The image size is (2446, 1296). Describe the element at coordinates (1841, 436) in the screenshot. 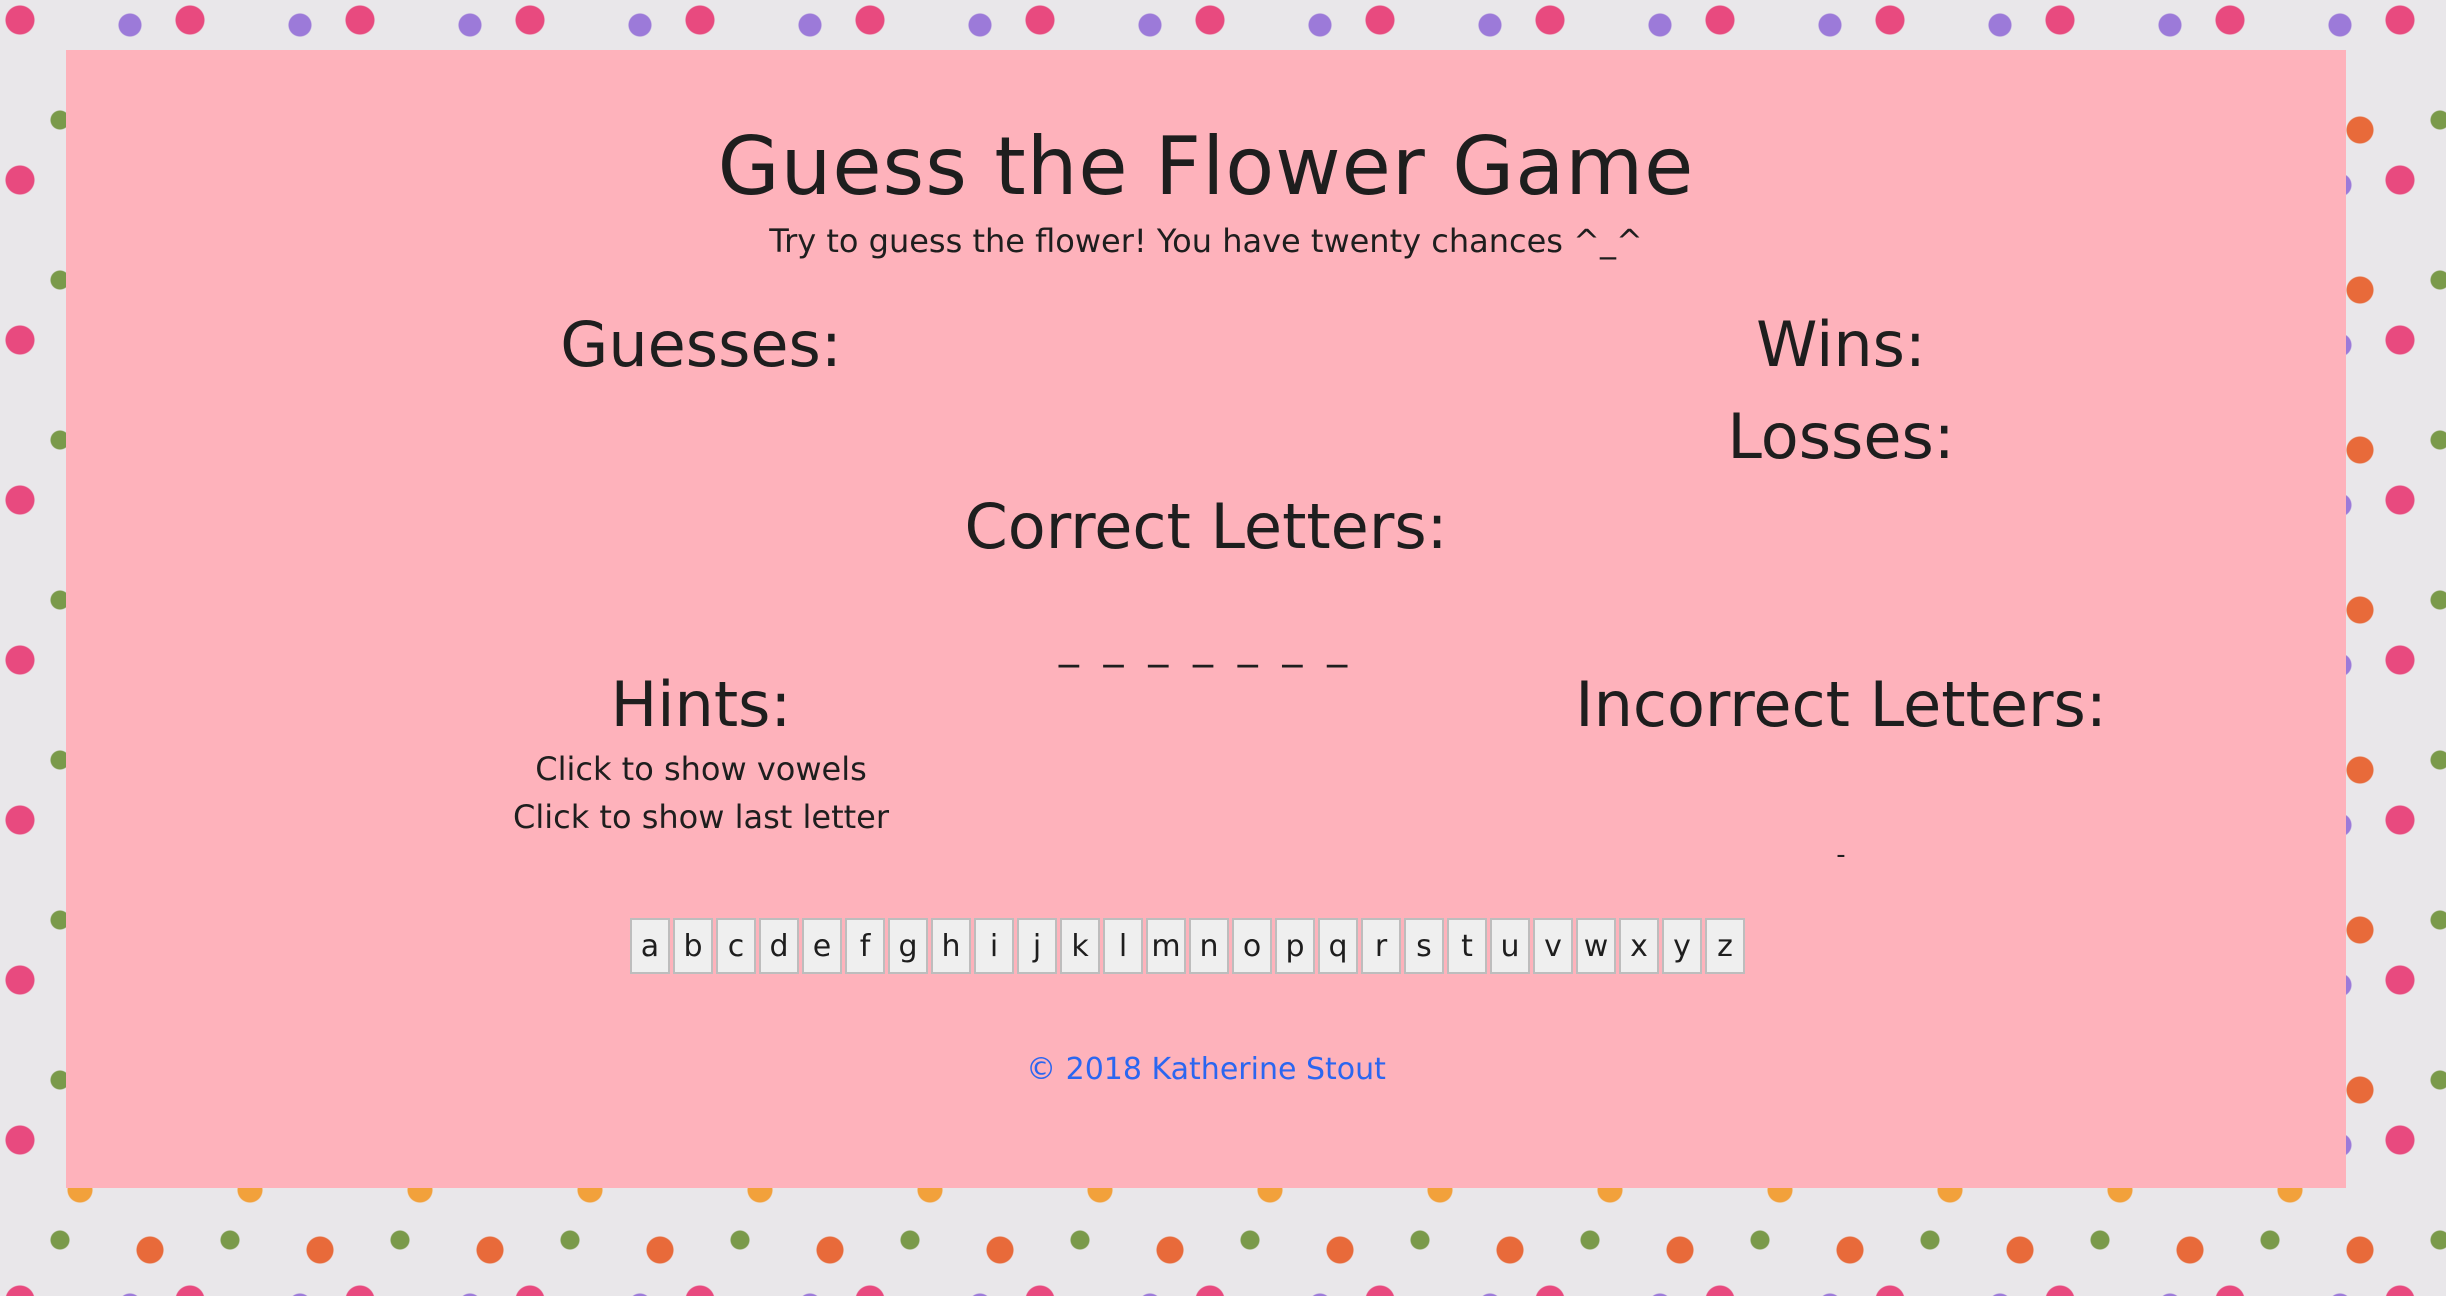

I see `losses-label: Losses:` at that location.